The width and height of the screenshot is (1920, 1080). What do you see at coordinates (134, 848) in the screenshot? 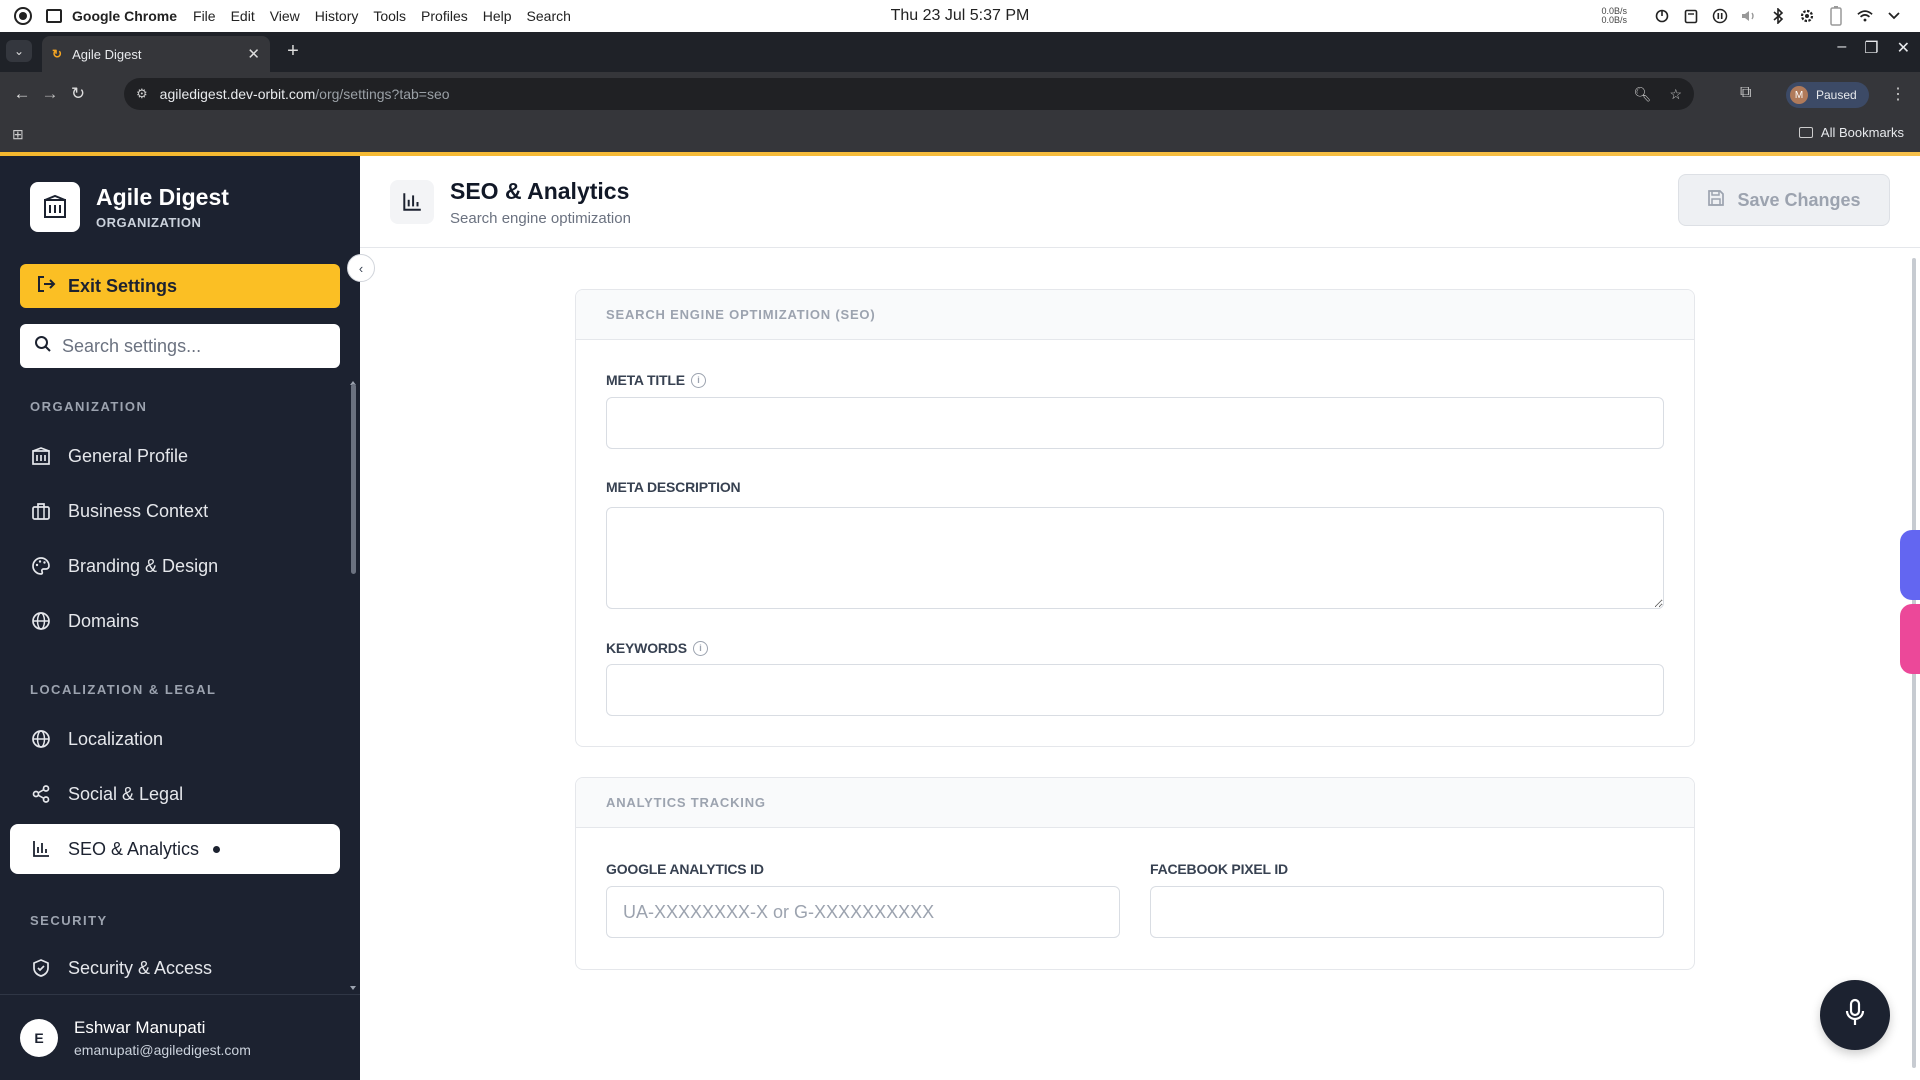
I see `sidebar-item-label: SEO & Analytics` at bounding box center [134, 848].